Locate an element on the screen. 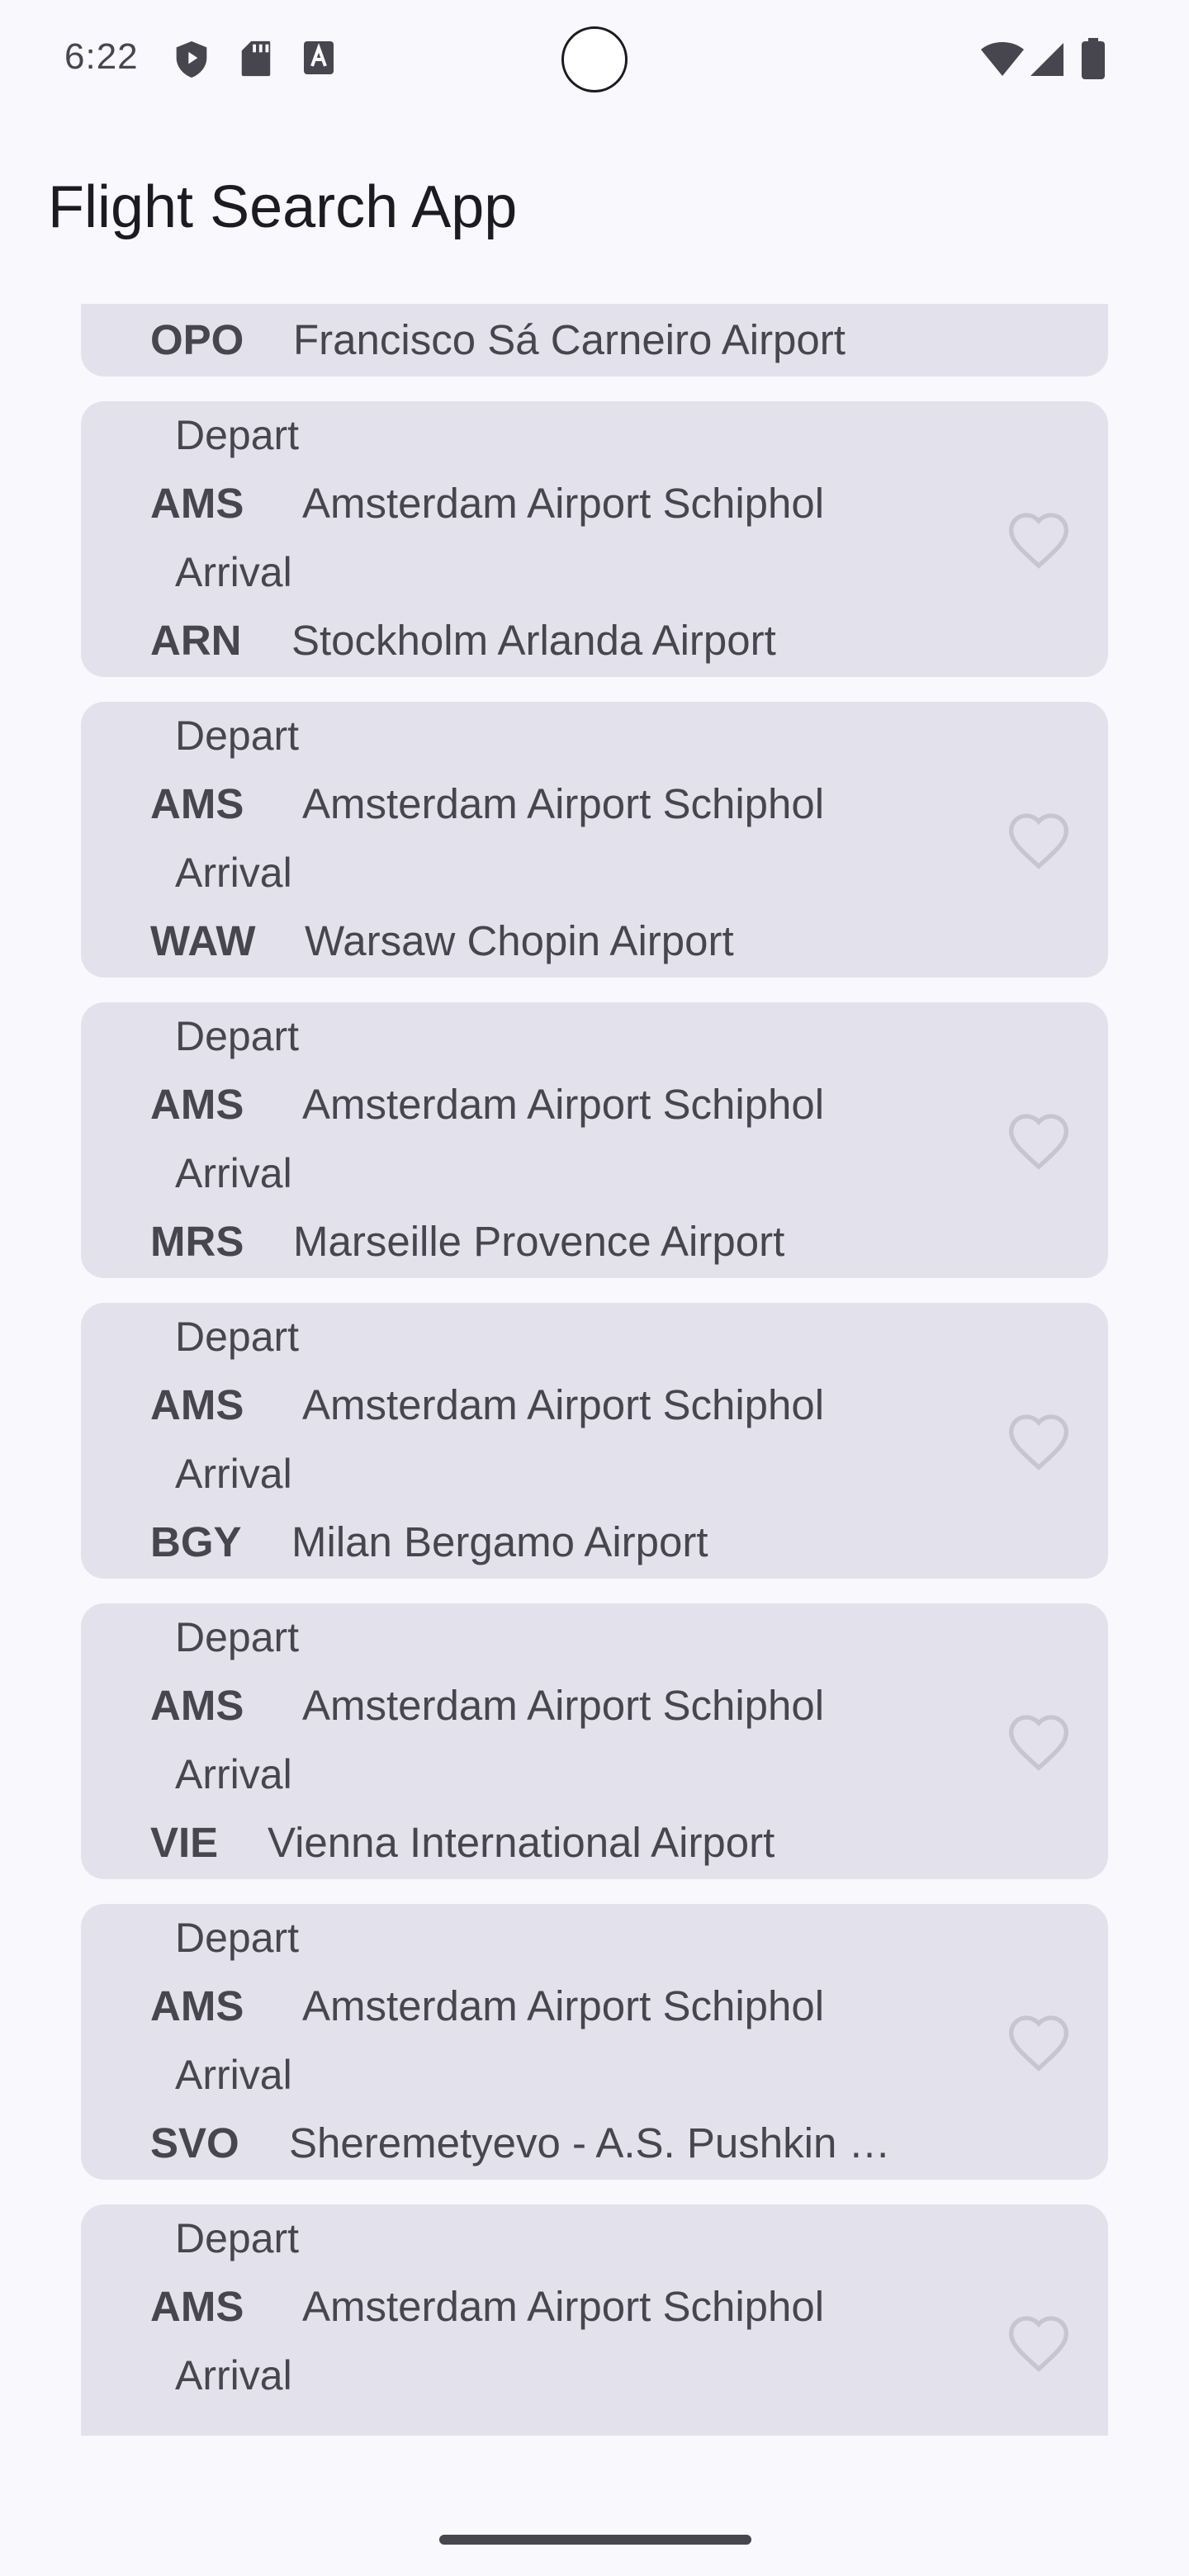  cell-signal-icon is located at coordinates (1047, 61).